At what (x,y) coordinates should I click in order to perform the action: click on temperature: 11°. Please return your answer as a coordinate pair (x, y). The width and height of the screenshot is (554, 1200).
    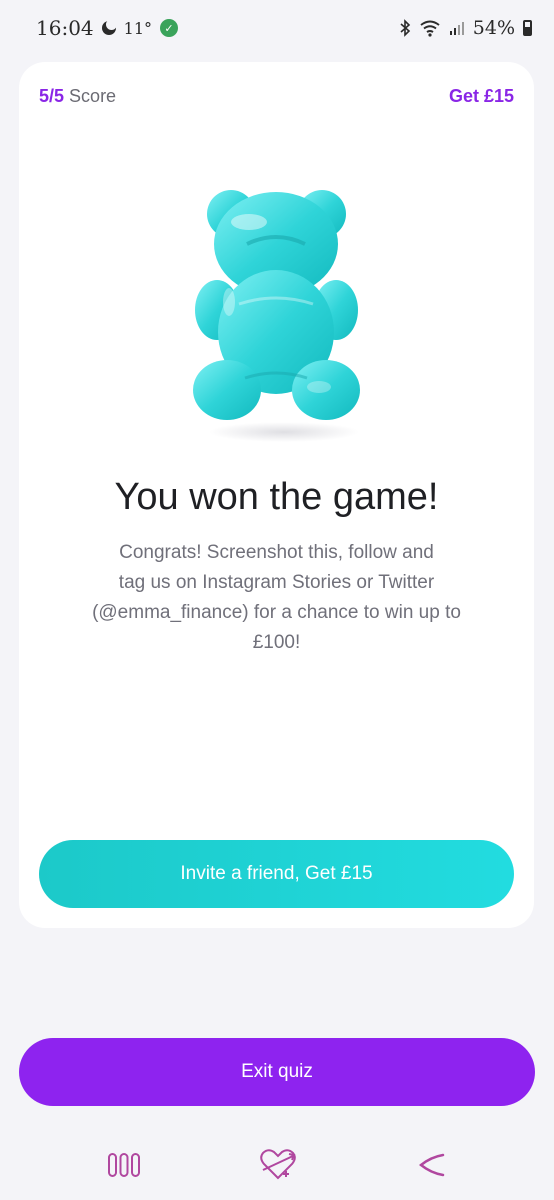
    Looking at the image, I should click on (137, 28).